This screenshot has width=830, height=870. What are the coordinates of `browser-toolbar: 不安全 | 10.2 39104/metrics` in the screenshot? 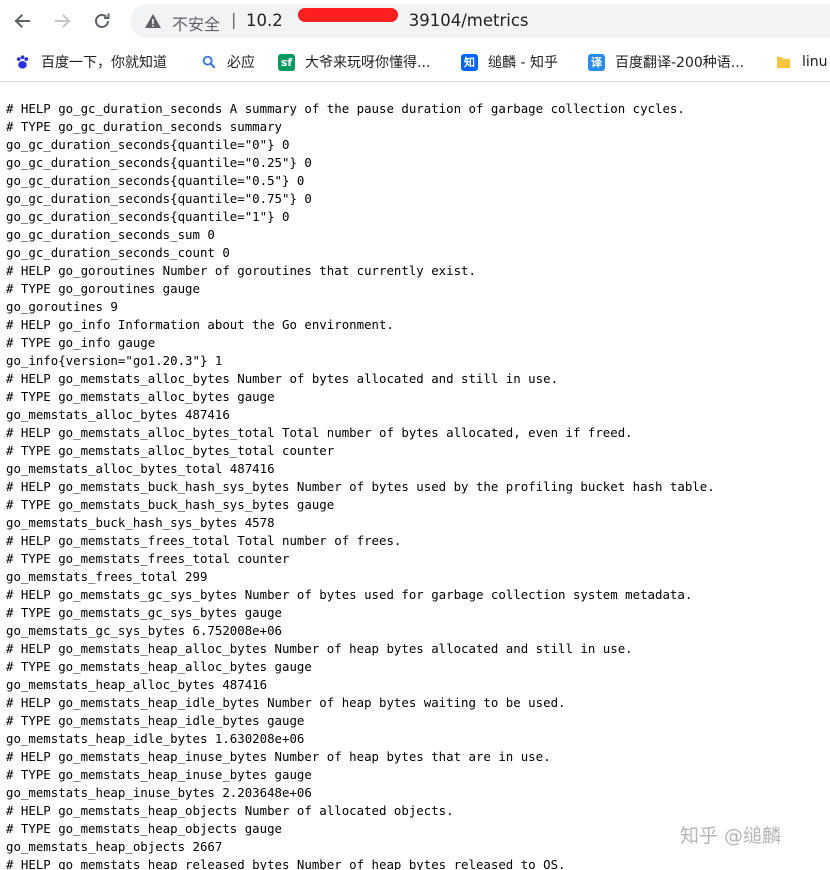 It's located at (415, 21).